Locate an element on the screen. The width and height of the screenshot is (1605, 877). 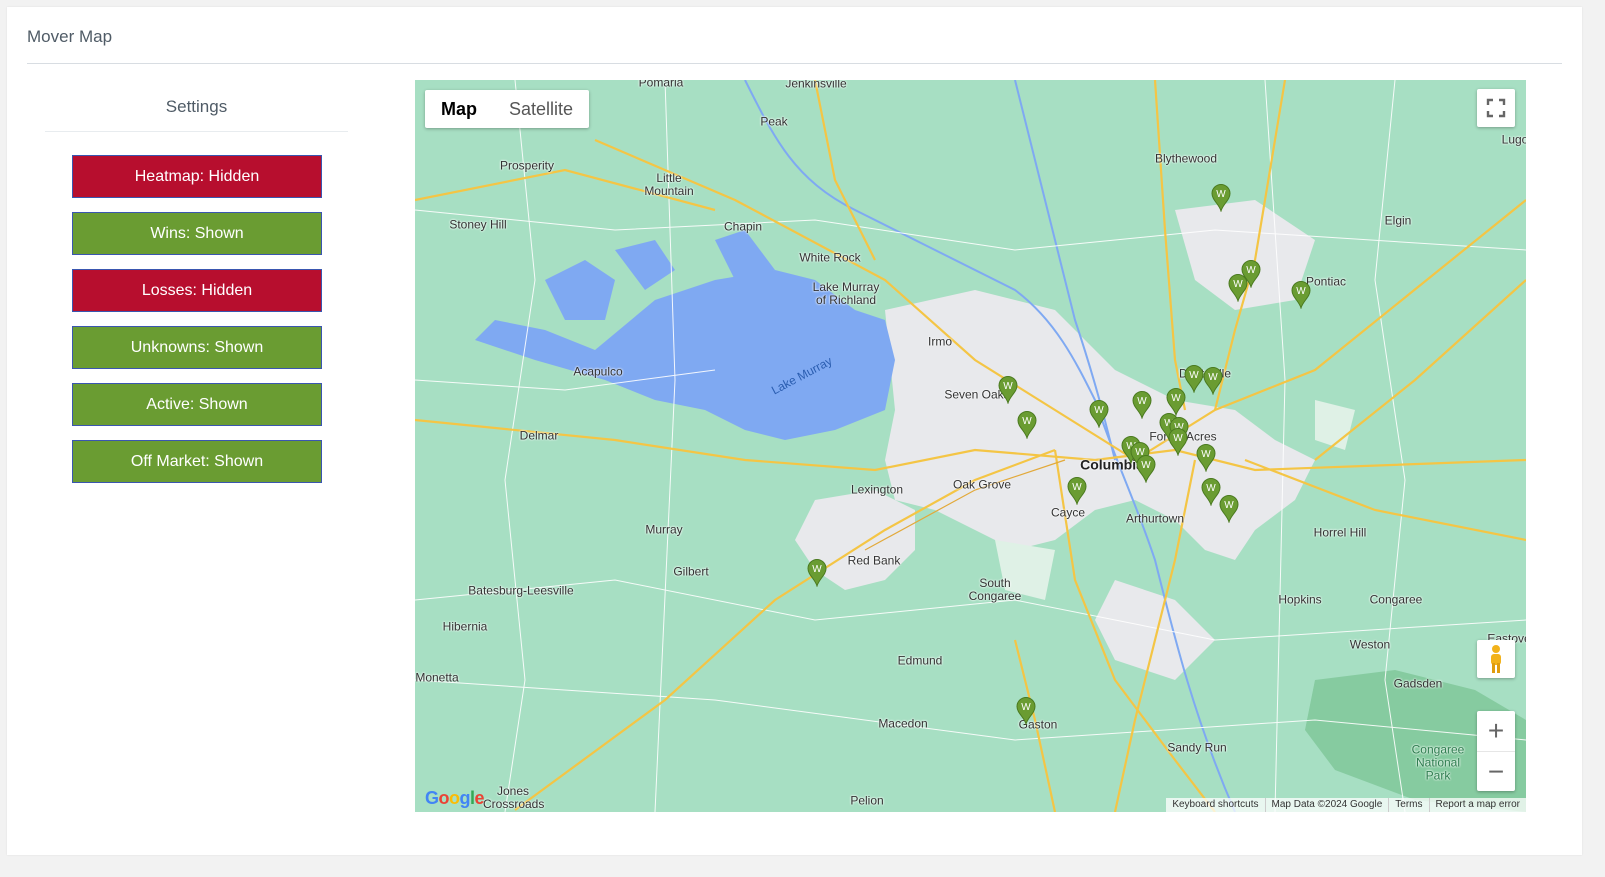
place-label: Lake Murray of Richland is located at coordinates (846, 293).